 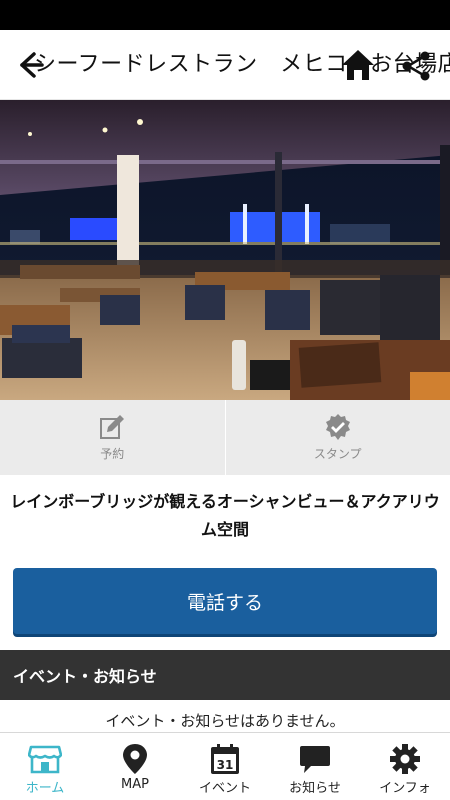 I want to click on calendar-day: 31, so click(x=225, y=765).